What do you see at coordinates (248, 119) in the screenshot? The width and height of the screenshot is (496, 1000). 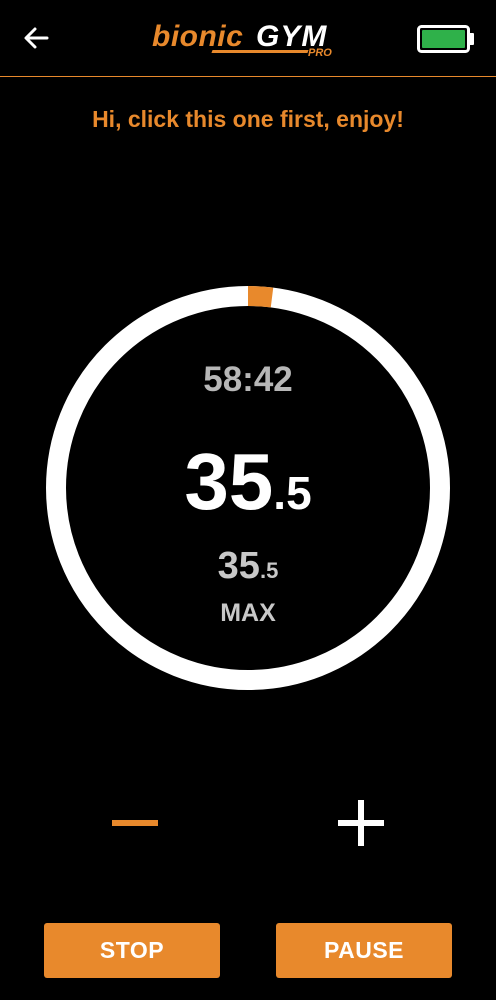 I see `greeting-message: Hi, click this one first, enjoy!` at bounding box center [248, 119].